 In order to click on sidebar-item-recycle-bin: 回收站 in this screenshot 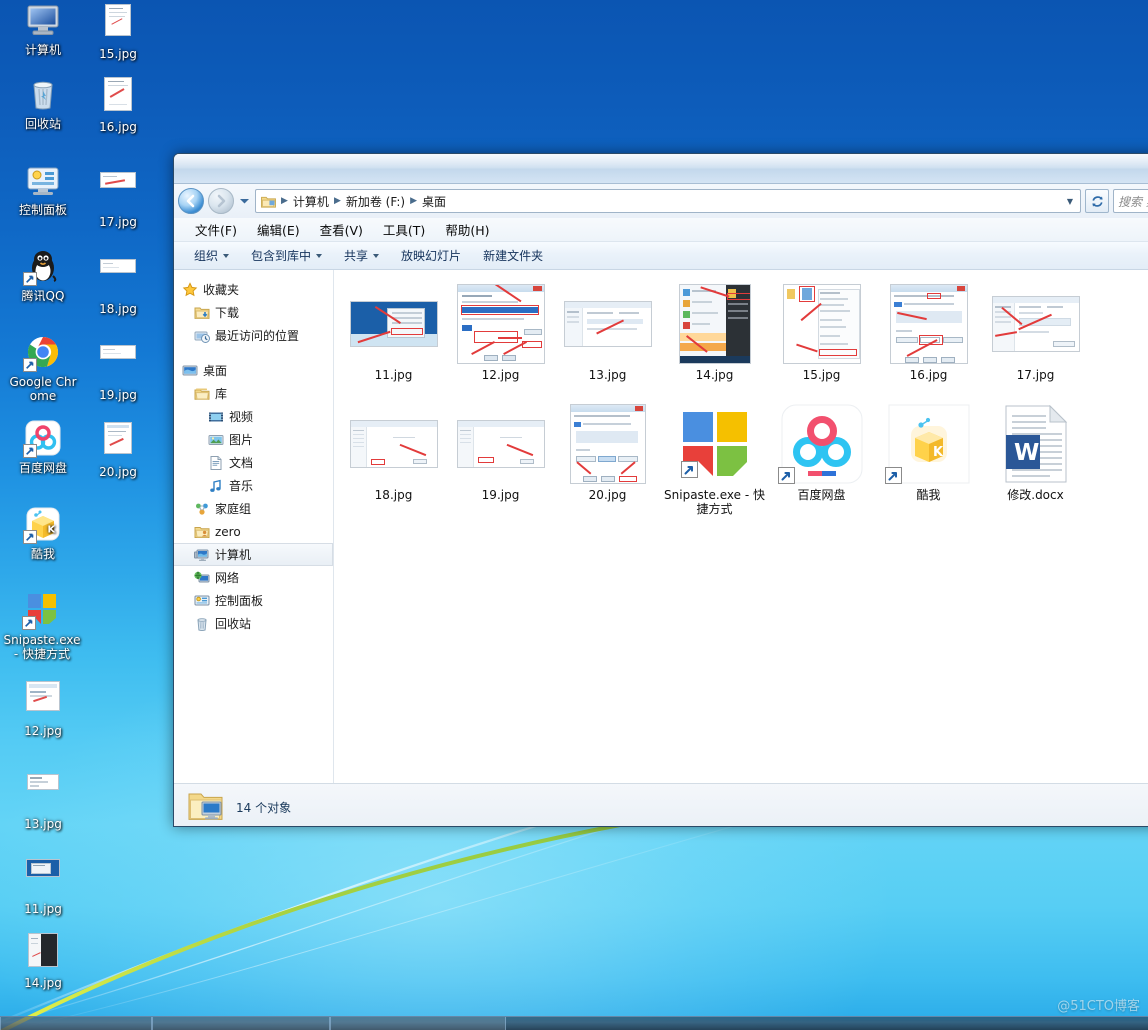, I will do `click(253, 623)`.